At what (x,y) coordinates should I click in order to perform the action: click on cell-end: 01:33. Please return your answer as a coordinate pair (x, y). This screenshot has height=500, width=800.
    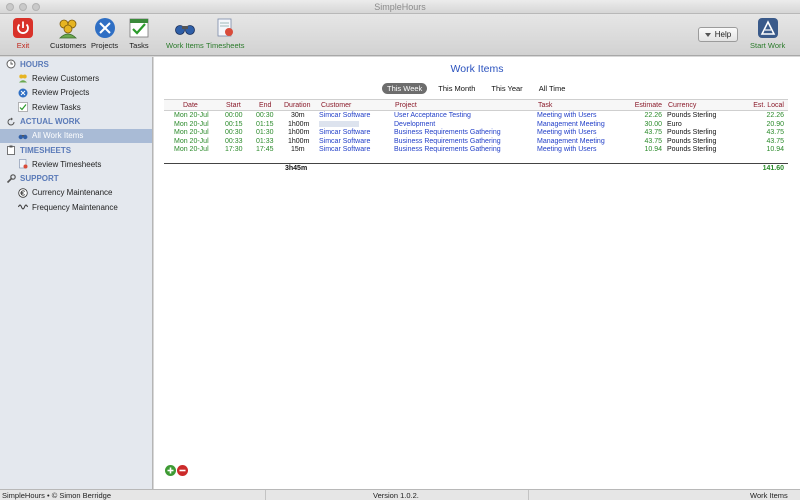
    Looking at the image, I should click on (265, 141).